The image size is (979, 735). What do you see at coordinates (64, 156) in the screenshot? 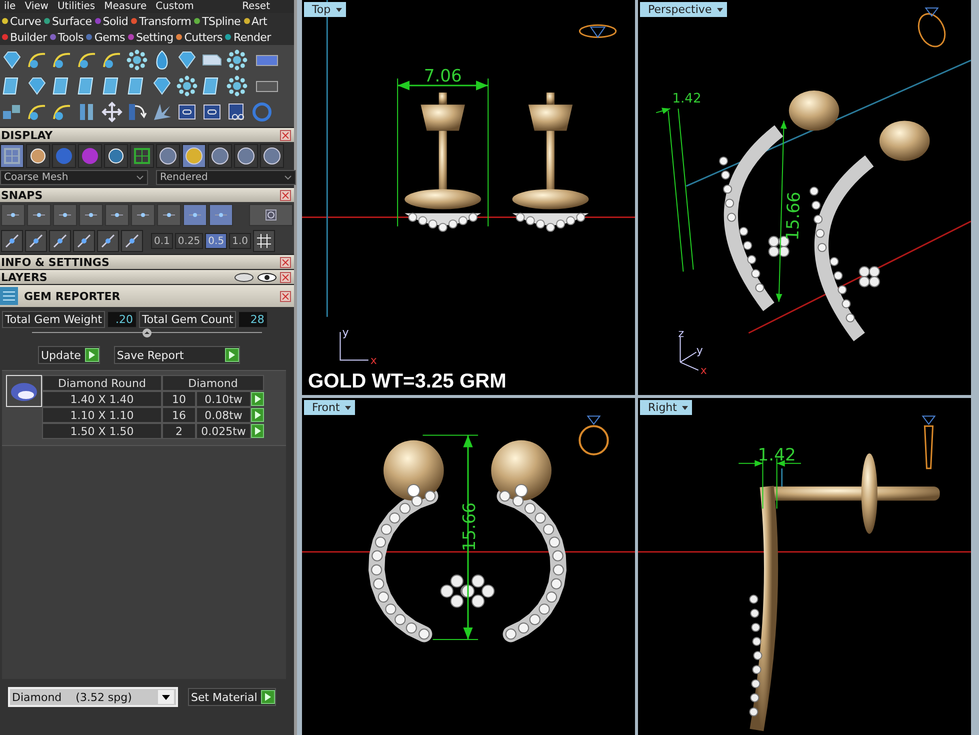
I see `ball-icon` at bounding box center [64, 156].